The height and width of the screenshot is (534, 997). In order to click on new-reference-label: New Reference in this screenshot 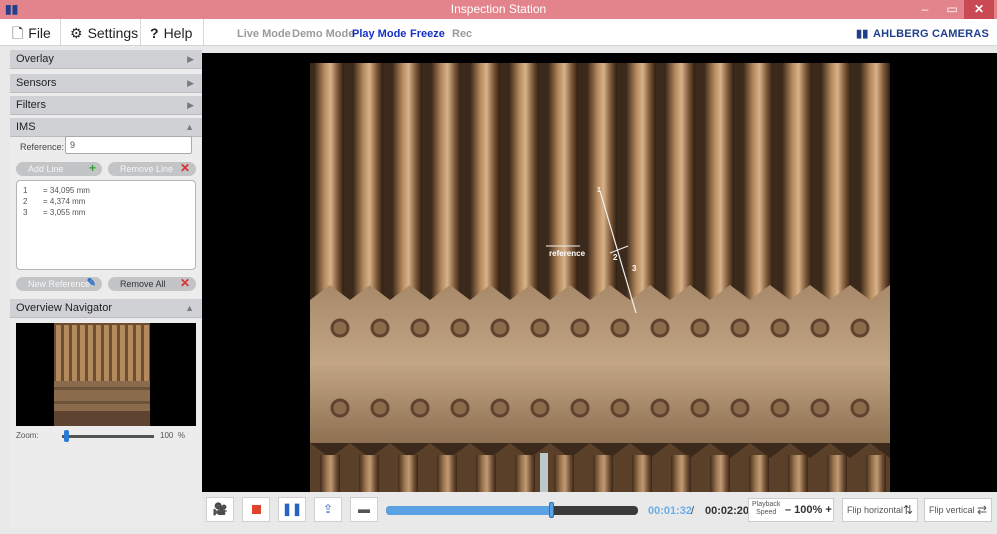, I will do `click(59, 284)`.